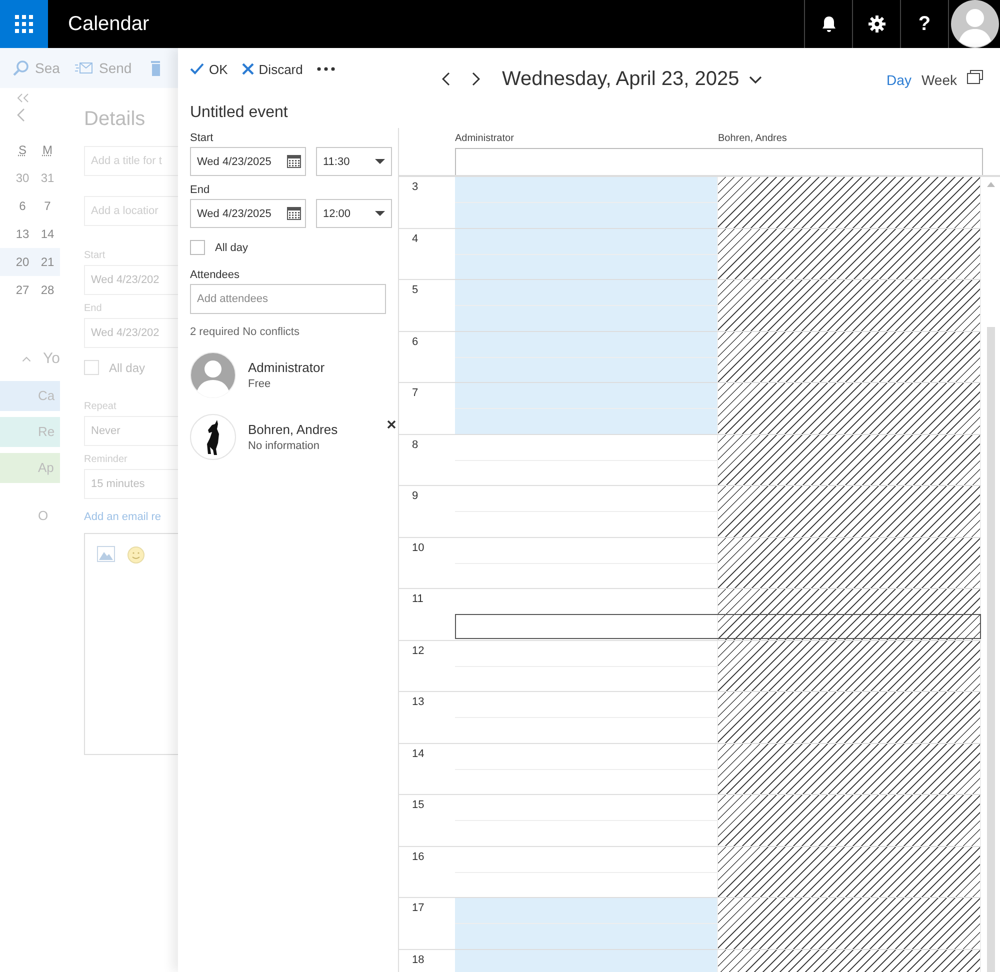 The image size is (1000, 972). Describe the element at coordinates (21, 68) in the screenshot. I see `search-icon` at that location.